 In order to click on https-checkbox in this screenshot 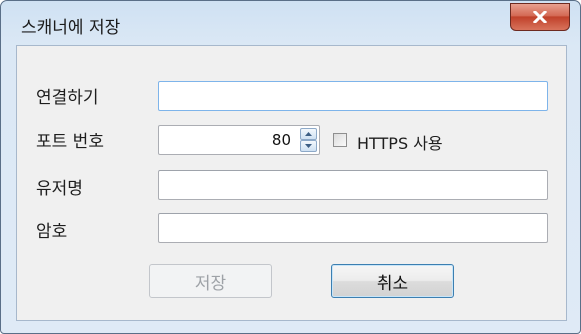, I will do `click(340, 140)`.